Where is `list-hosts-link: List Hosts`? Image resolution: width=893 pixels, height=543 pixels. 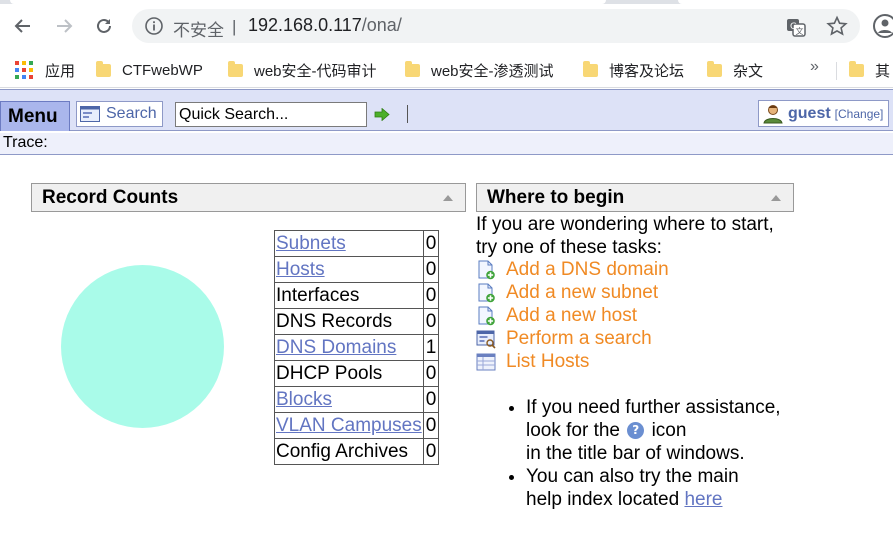 list-hosts-link: List Hosts is located at coordinates (532, 361).